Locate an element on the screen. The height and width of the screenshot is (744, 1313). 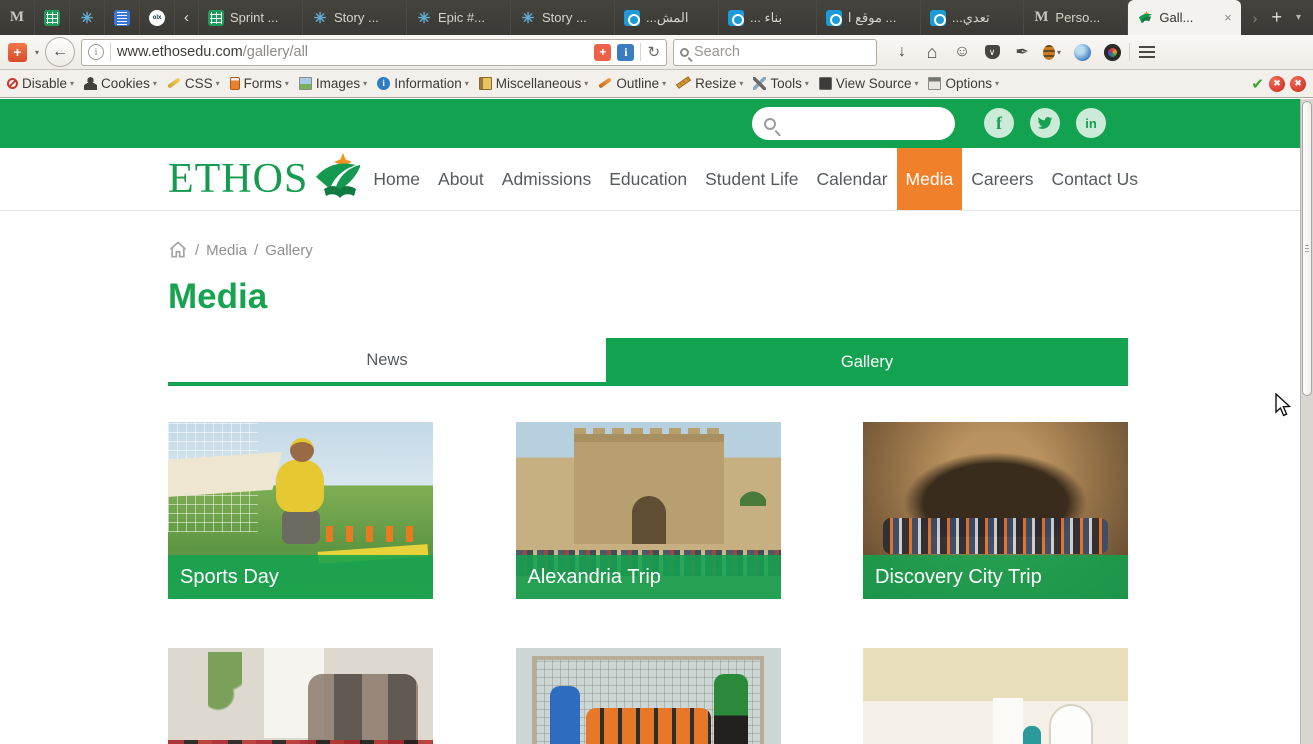
breadcrumb-item-gallery: Gallery is located at coordinates (289, 250).